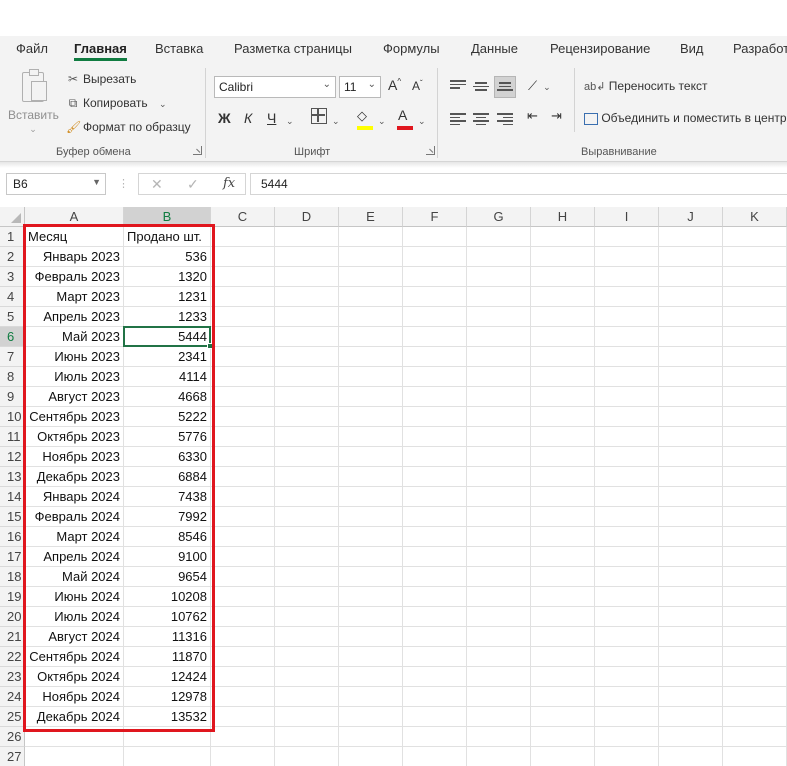  I want to click on cell-j7, so click(691, 357).